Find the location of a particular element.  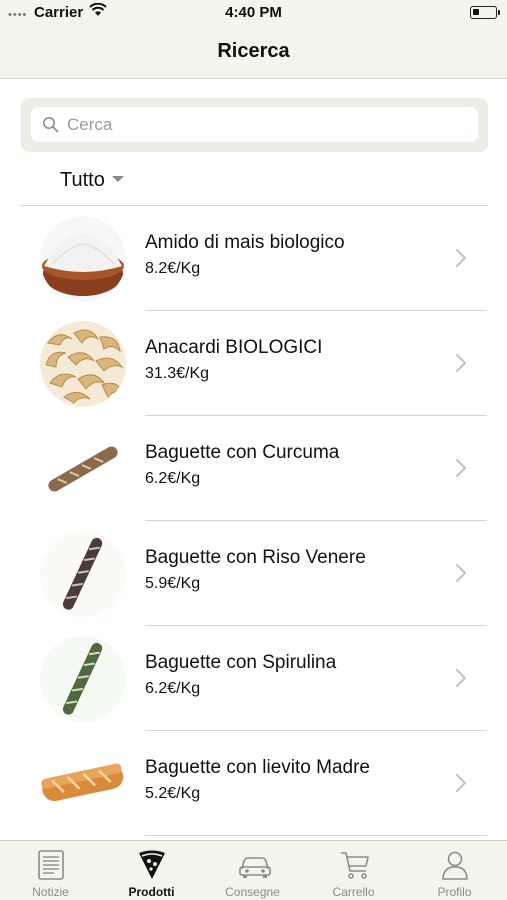

cart-icon is located at coordinates (355, 865).